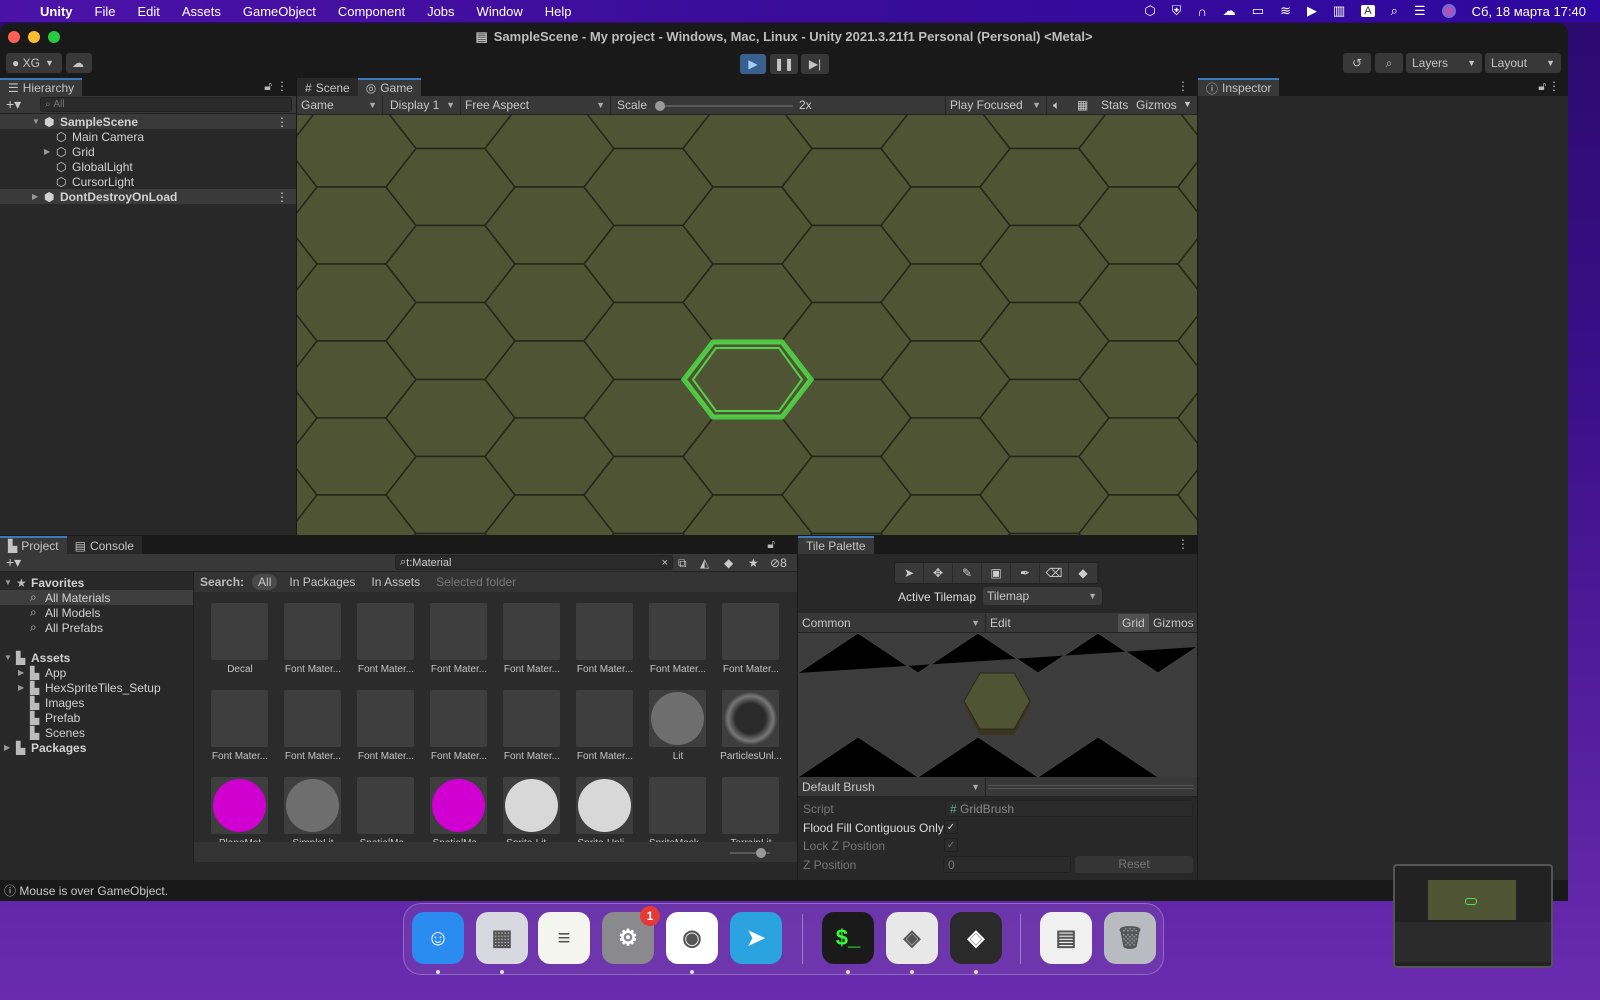 Image resolution: width=1600 pixels, height=1000 pixels. What do you see at coordinates (1177, 11) in the screenshot?
I see `vpn-icon: ⛨` at bounding box center [1177, 11].